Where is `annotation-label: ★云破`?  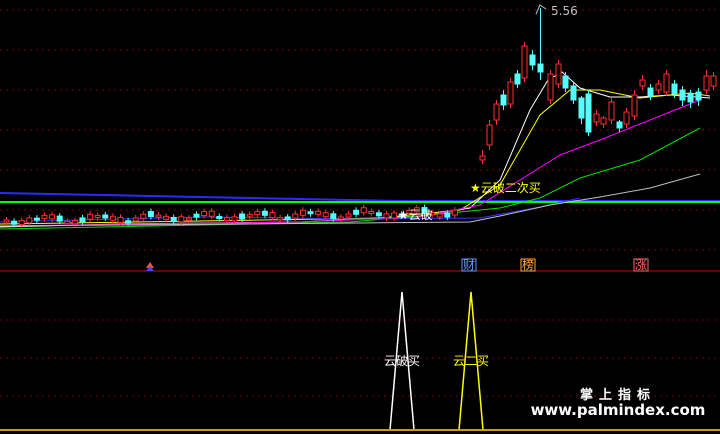
annotation-label: ★云破 is located at coordinates (415, 214).